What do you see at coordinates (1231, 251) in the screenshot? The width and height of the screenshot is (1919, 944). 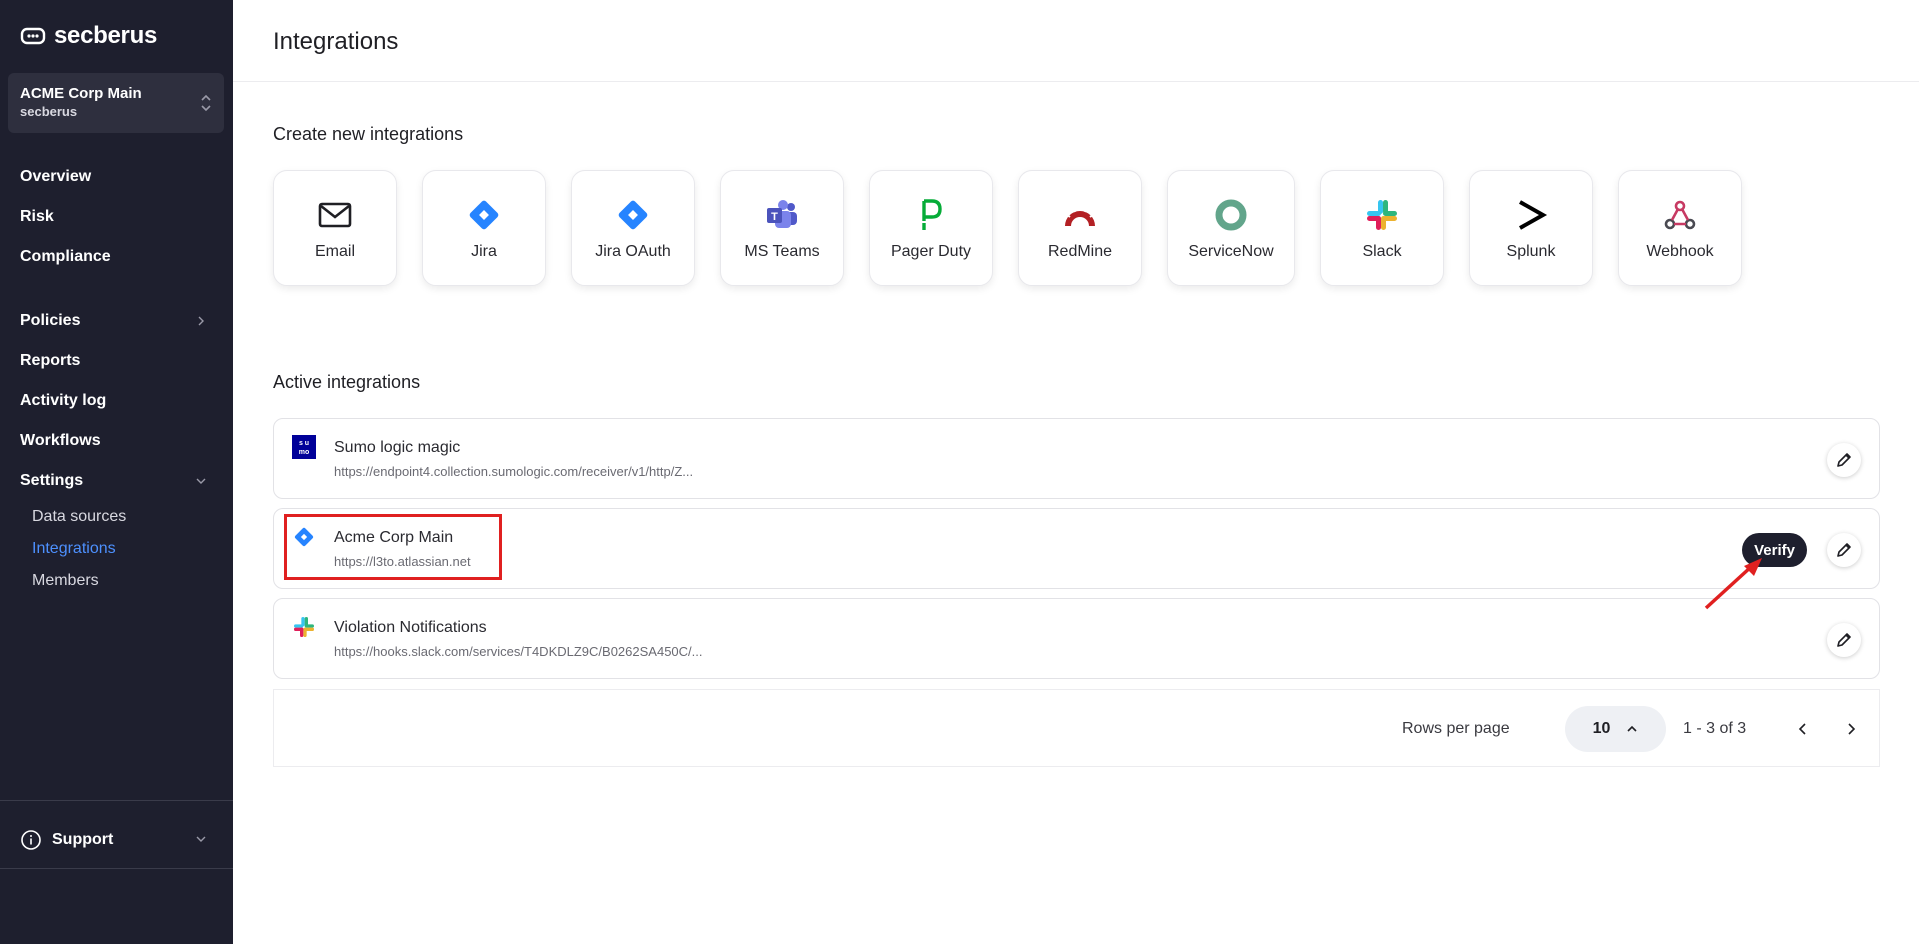 I see `tile-label: ServiceNow` at bounding box center [1231, 251].